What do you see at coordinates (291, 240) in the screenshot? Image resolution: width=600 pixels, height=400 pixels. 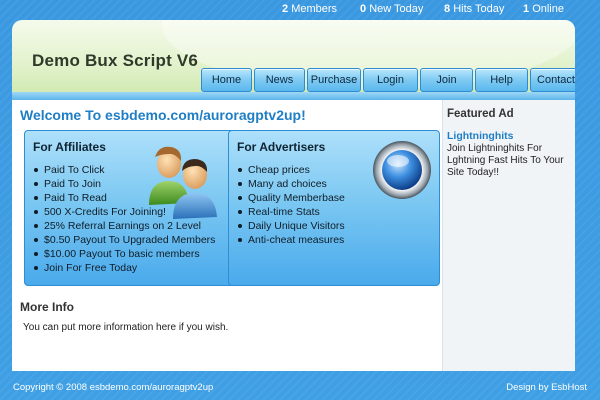 I see `list-item: Anti-cheat measures` at bounding box center [291, 240].